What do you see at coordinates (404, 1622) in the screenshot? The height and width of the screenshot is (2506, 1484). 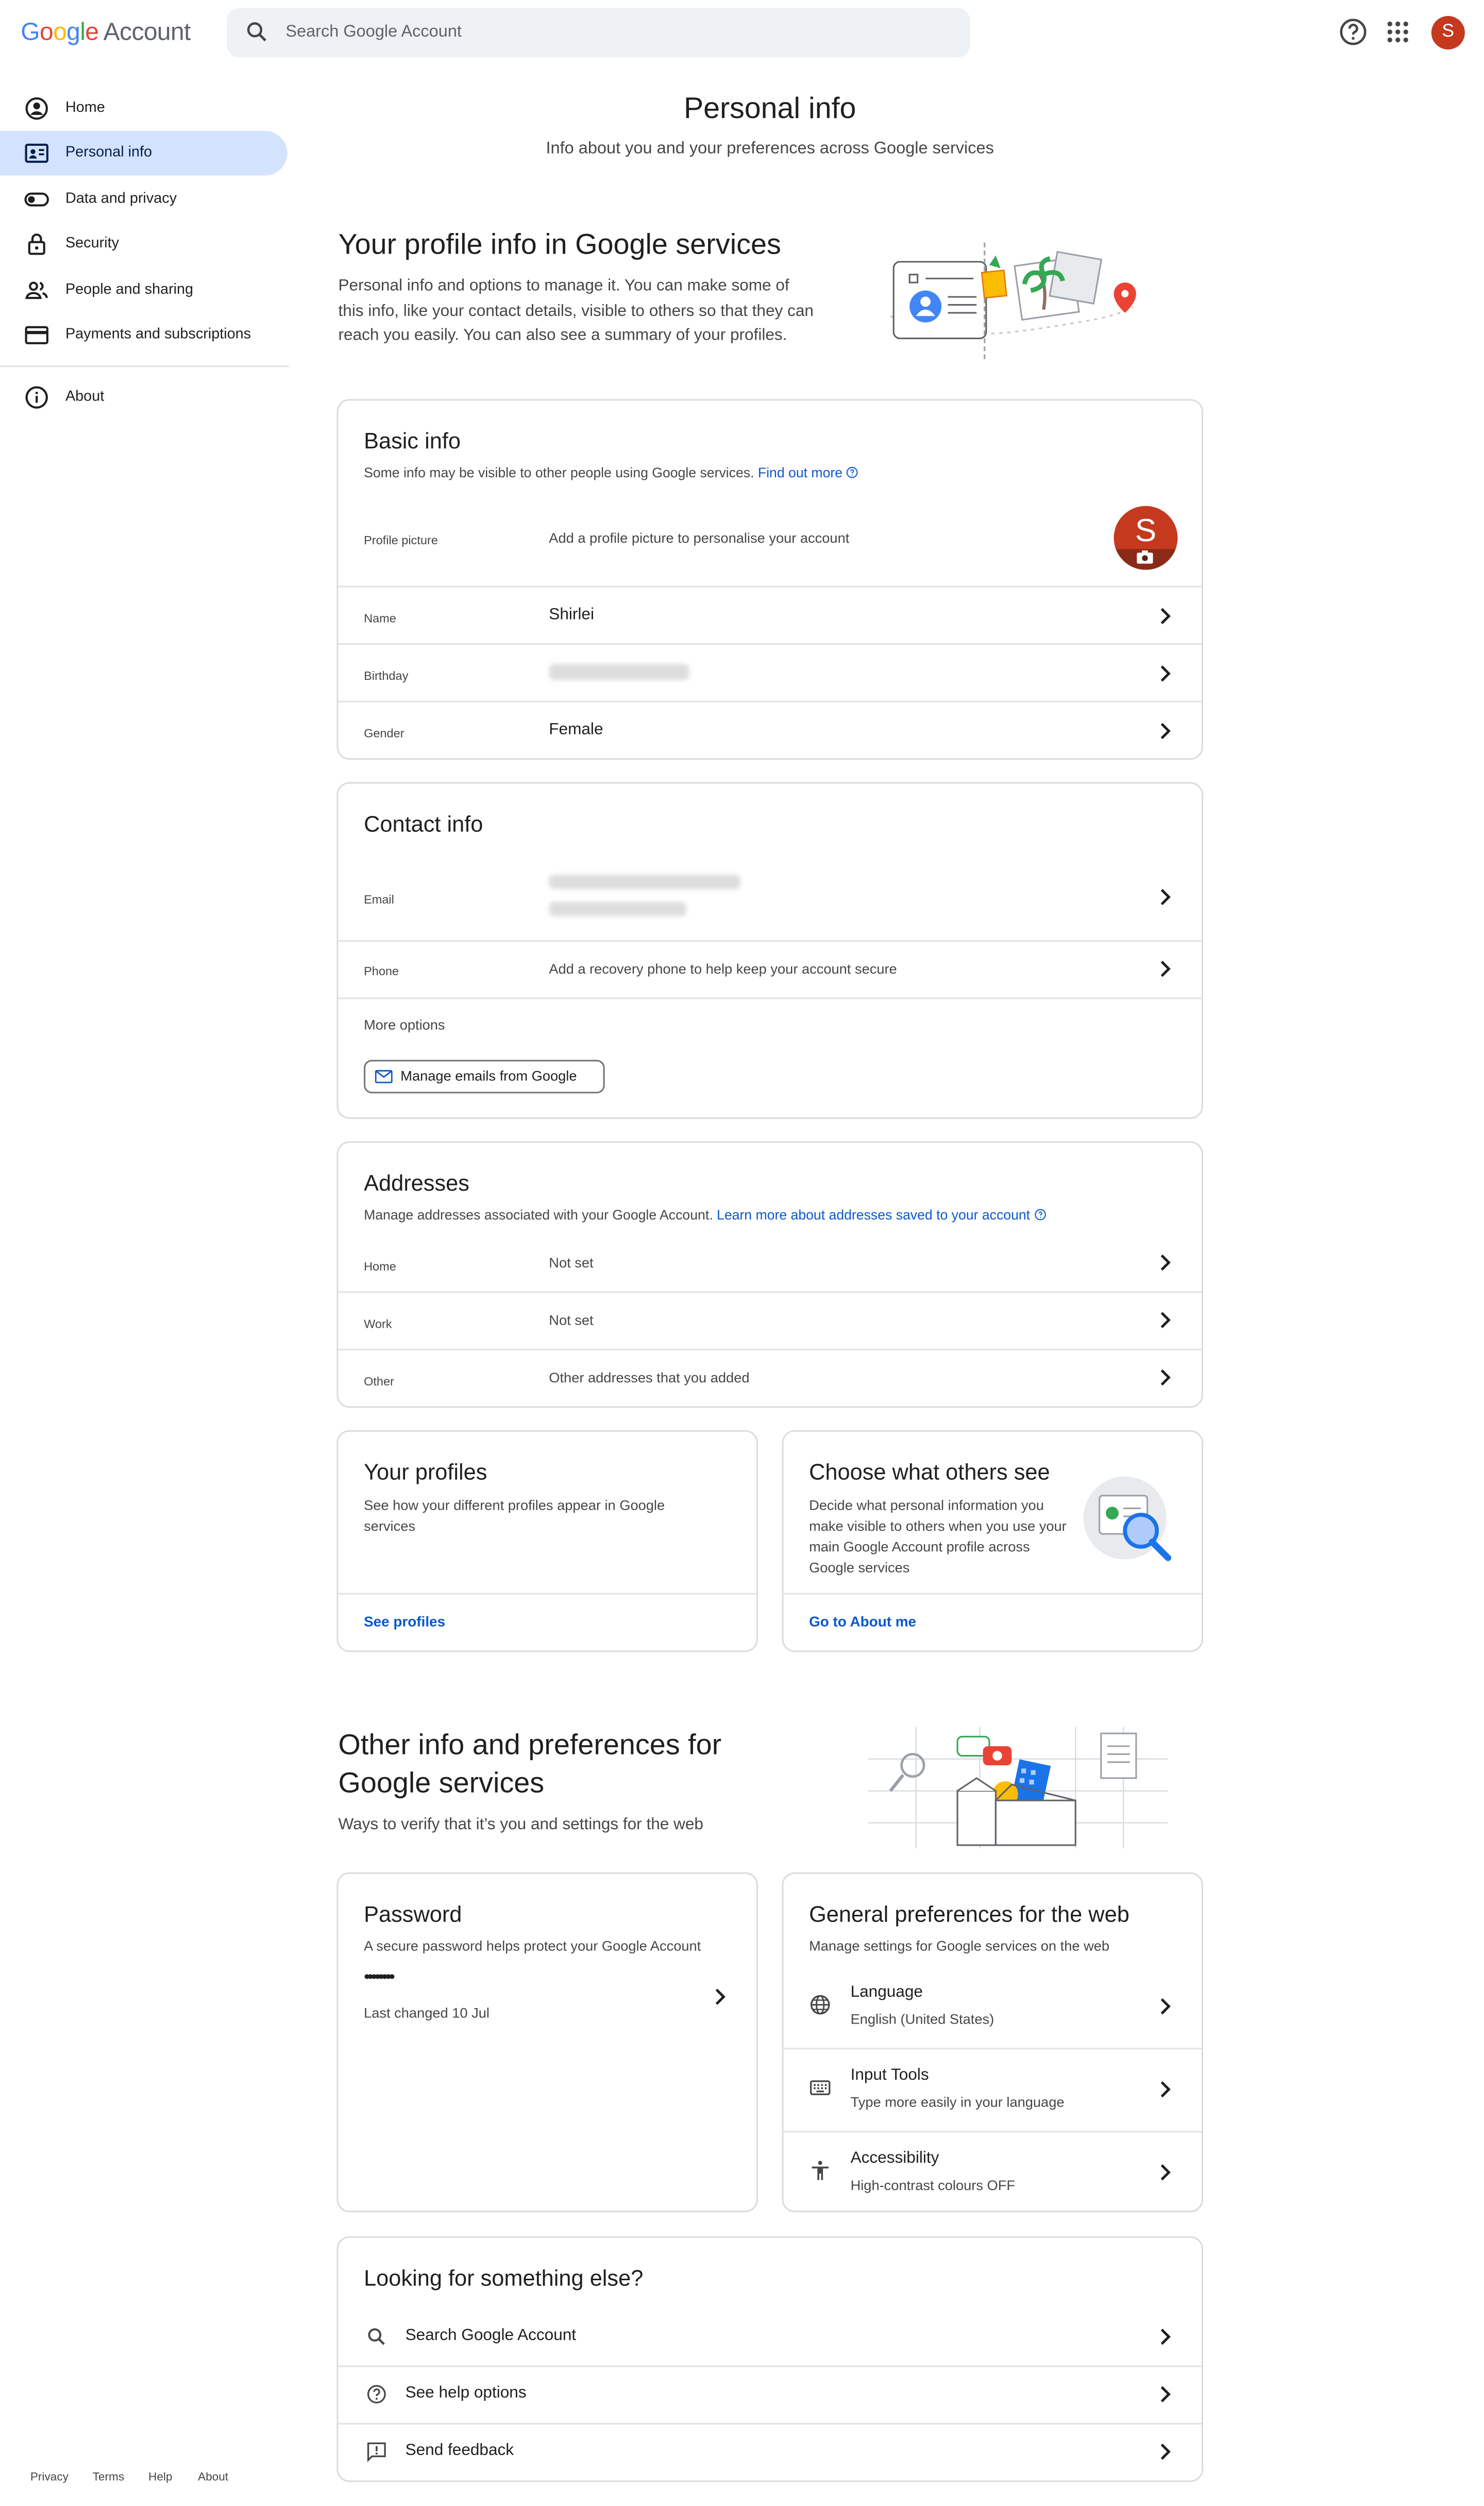 I see `see-profiles-link: See profiles` at bounding box center [404, 1622].